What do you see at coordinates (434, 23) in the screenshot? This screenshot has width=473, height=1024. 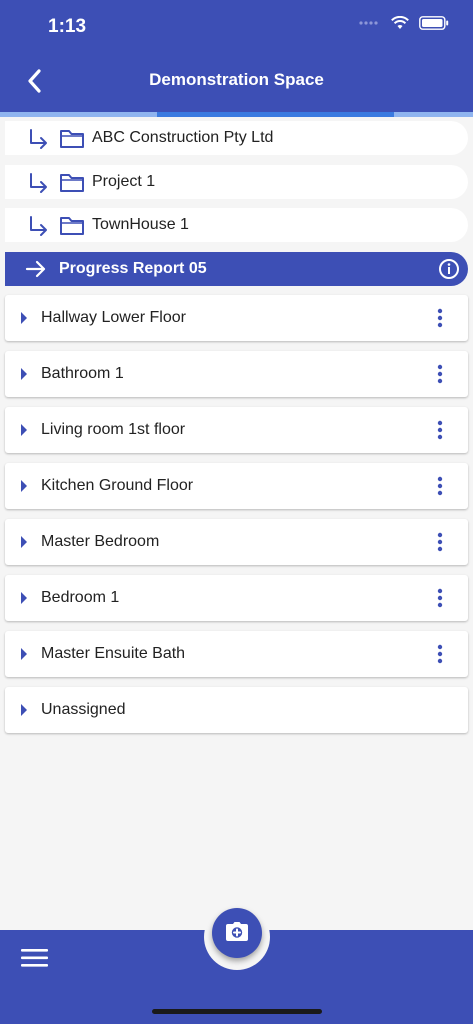 I see `battery-icon` at bounding box center [434, 23].